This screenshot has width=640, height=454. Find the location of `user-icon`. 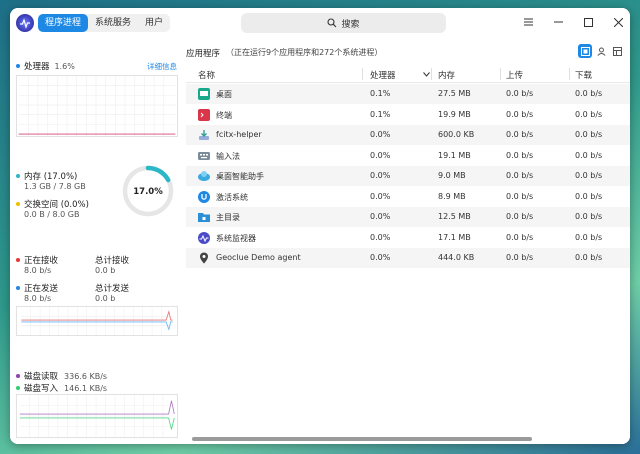

user-icon is located at coordinates (601, 51).